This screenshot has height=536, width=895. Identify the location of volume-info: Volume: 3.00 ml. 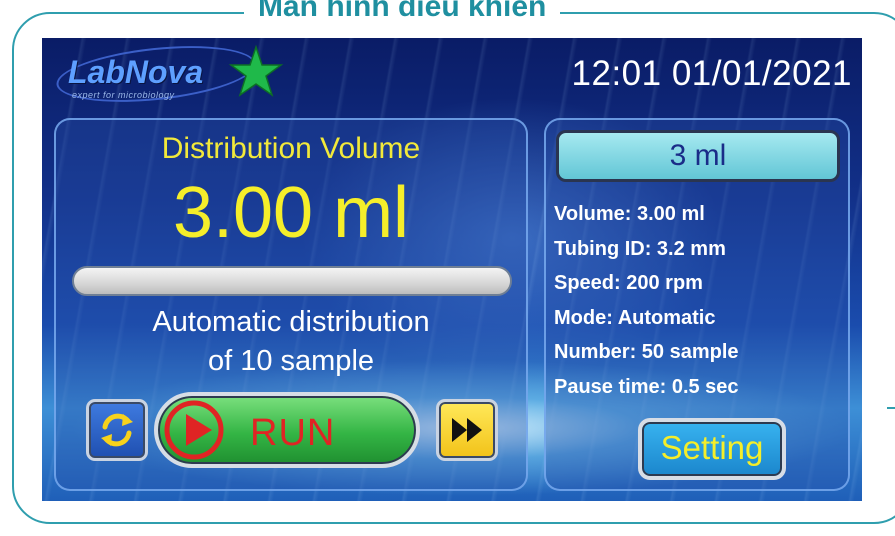
(629, 214).